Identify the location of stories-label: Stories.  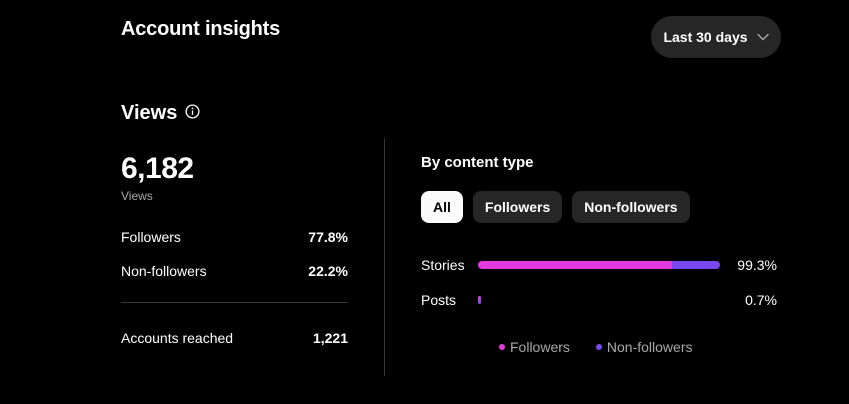
(443, 265).